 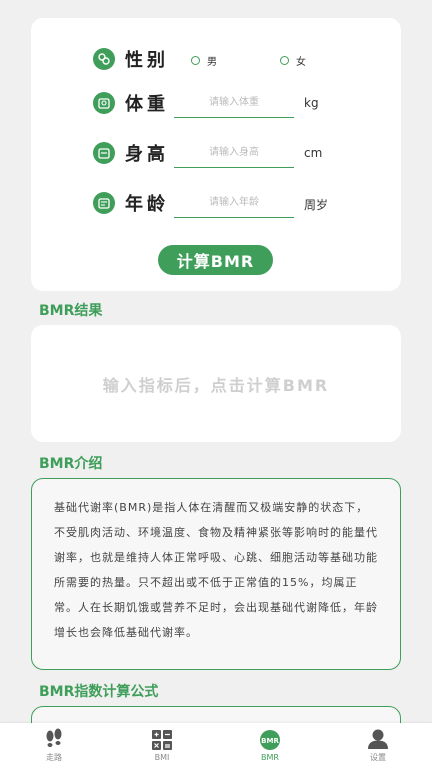 I want to click on weight-field-wrap, so click(x=234, y=103).